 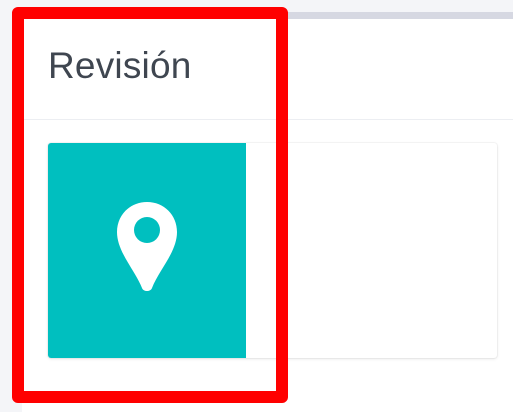 I want to click on panel-title: Revisión, so click(x=120, y=65).